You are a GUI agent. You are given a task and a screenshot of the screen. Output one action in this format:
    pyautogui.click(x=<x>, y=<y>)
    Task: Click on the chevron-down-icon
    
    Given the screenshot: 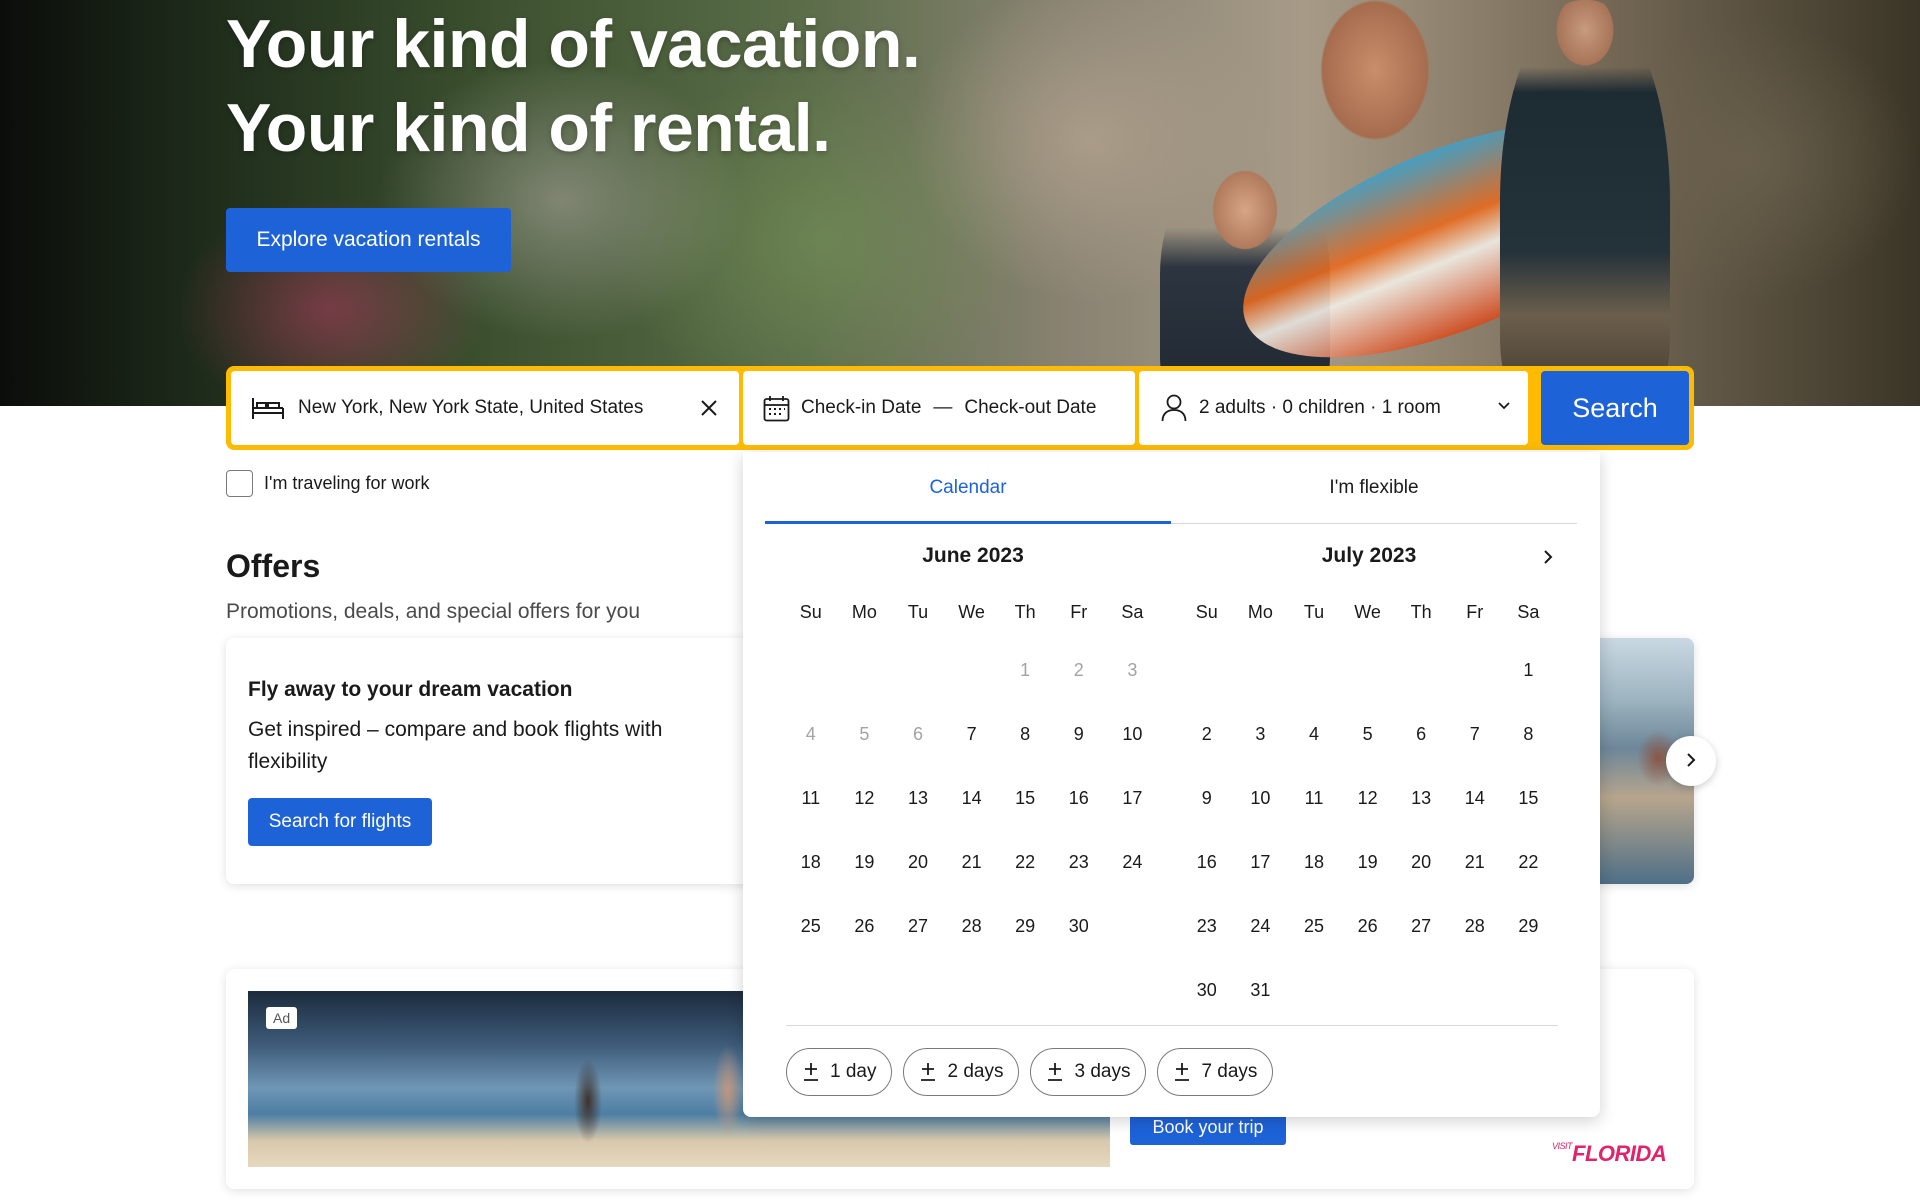 What is the action you would take?
    pyautogui.click(x=1504, y=406)
    